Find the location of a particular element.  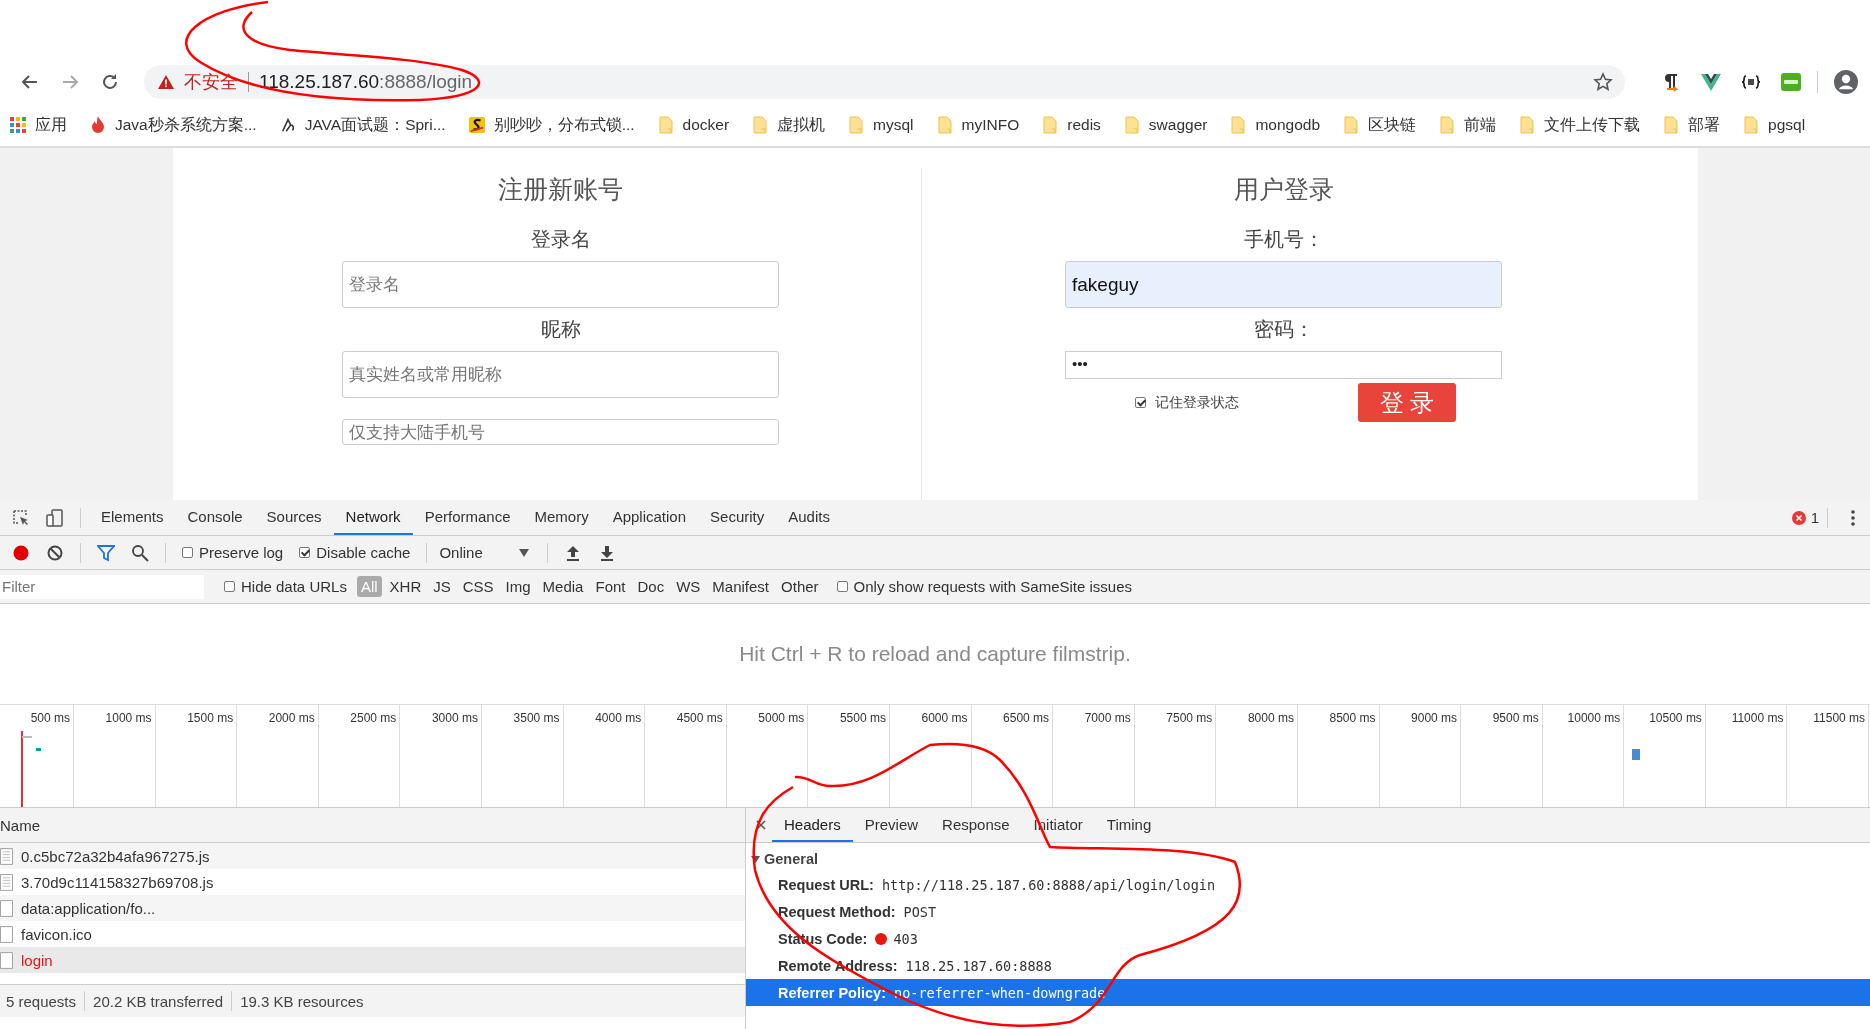

avatar-icon is located at coordinates (1846, 82).